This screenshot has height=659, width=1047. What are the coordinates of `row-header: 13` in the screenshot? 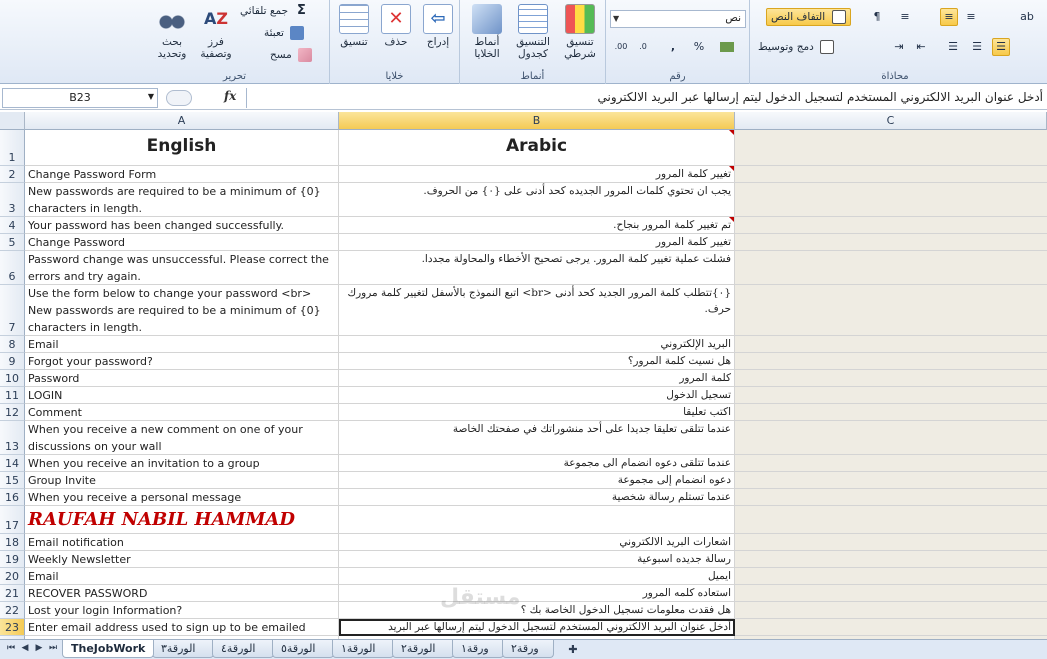 It's located at (12, 438).